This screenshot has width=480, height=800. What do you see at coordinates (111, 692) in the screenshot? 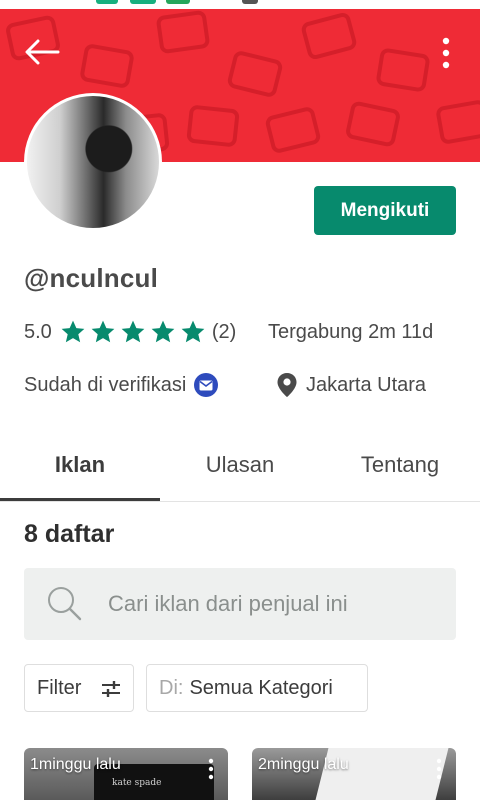
I see `filter-sliders-icon` at bounding box center [111, 692].